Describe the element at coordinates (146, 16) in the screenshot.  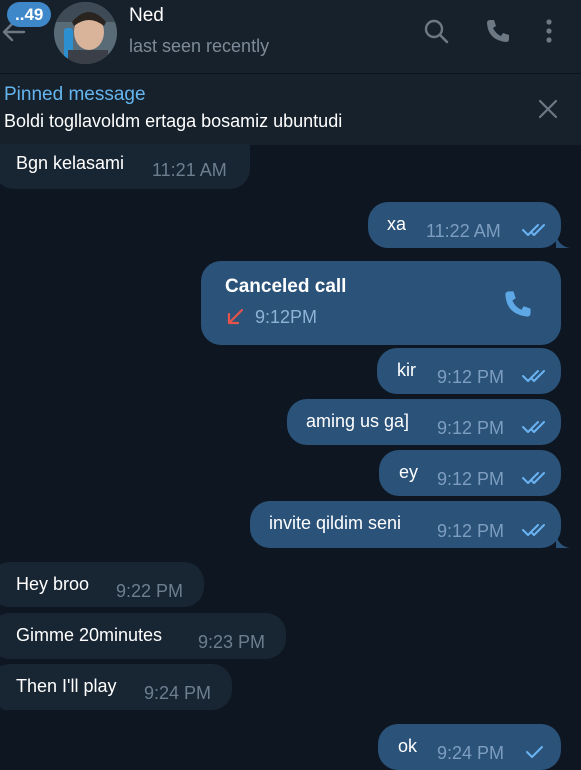
I see `contact-name: Ned` at that location.